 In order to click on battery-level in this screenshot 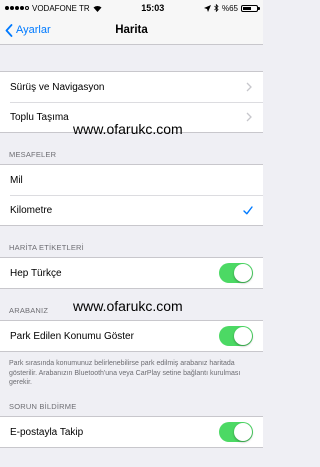, I will do `click(247, 8)`.